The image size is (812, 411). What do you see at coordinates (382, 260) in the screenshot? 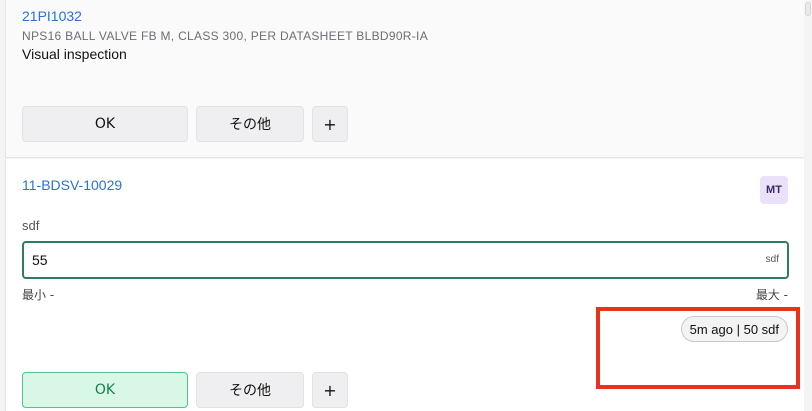
I see `measurement-input` at bounding box center [382, 260].